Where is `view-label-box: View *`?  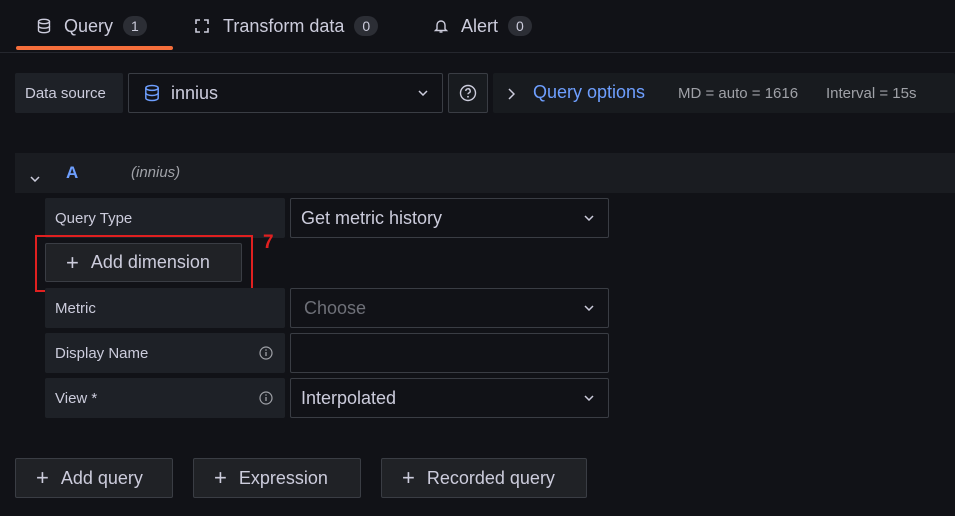 view-label-box: View * is located at coordinates (165, 398).